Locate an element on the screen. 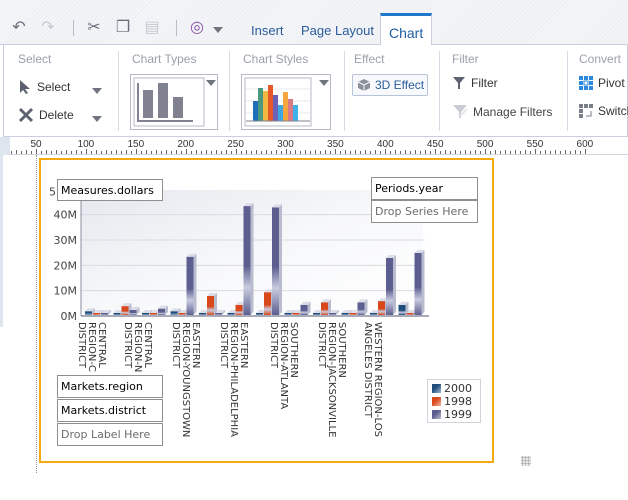 The width and height of the screenshot is (628, 500). select-dropdown-icon is located at coordinates (97, 91).